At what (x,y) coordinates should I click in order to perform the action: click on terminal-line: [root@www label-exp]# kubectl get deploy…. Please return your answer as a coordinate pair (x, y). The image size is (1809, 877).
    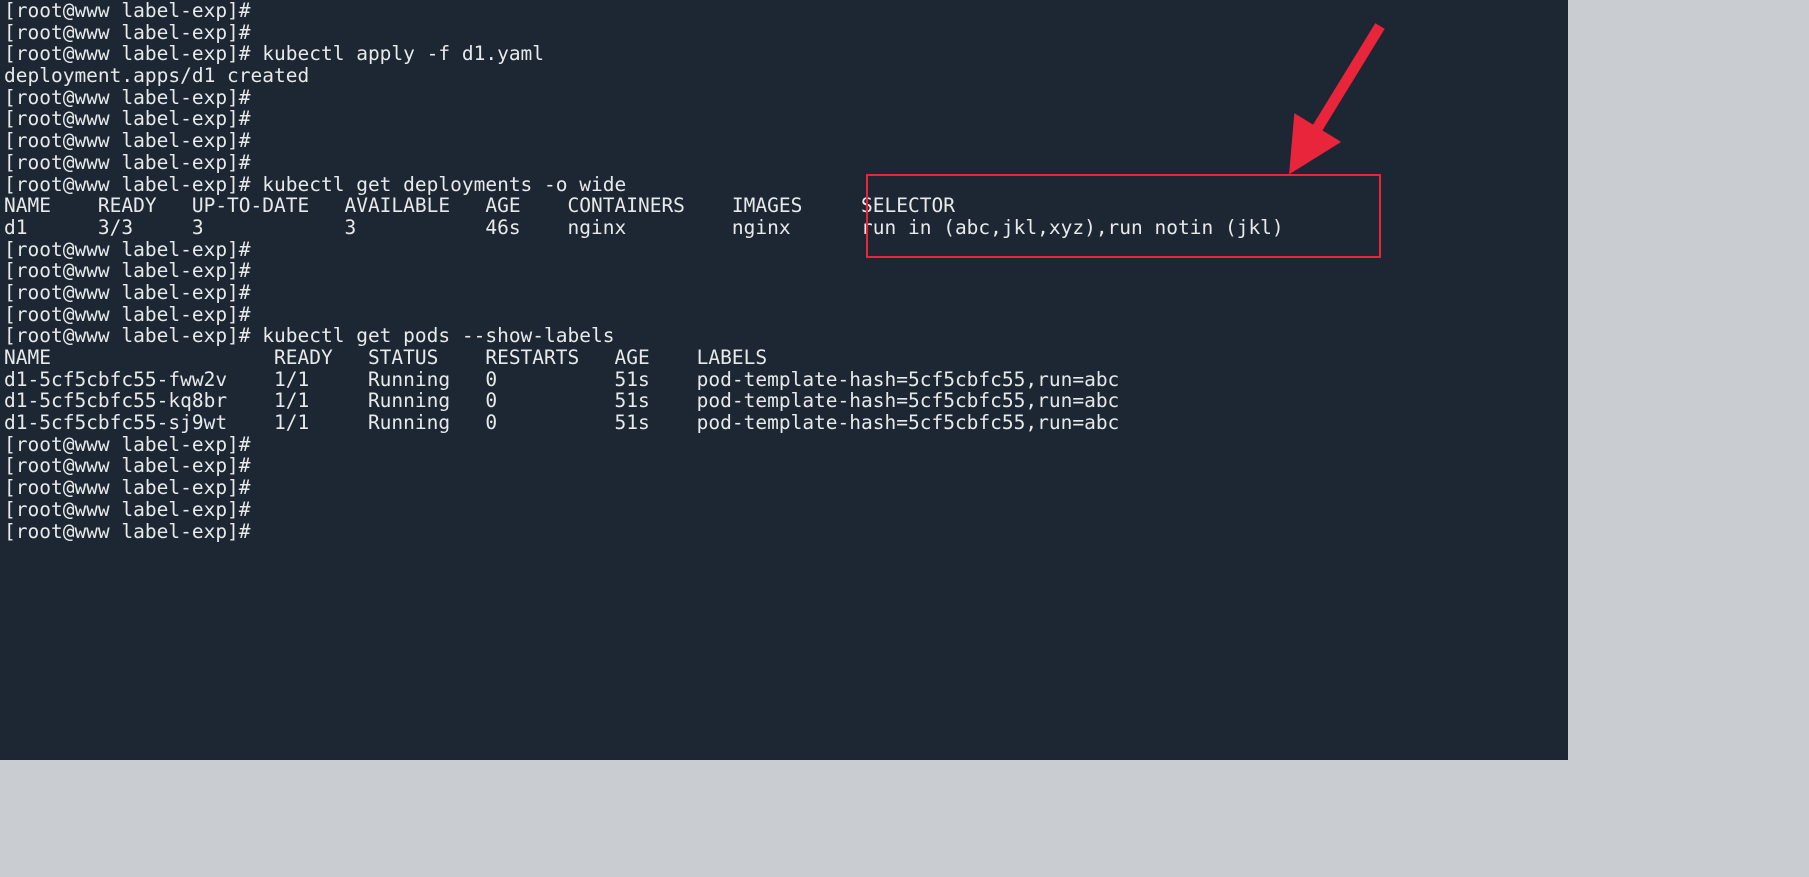
    Looking at the image, I should click on (315, 184).